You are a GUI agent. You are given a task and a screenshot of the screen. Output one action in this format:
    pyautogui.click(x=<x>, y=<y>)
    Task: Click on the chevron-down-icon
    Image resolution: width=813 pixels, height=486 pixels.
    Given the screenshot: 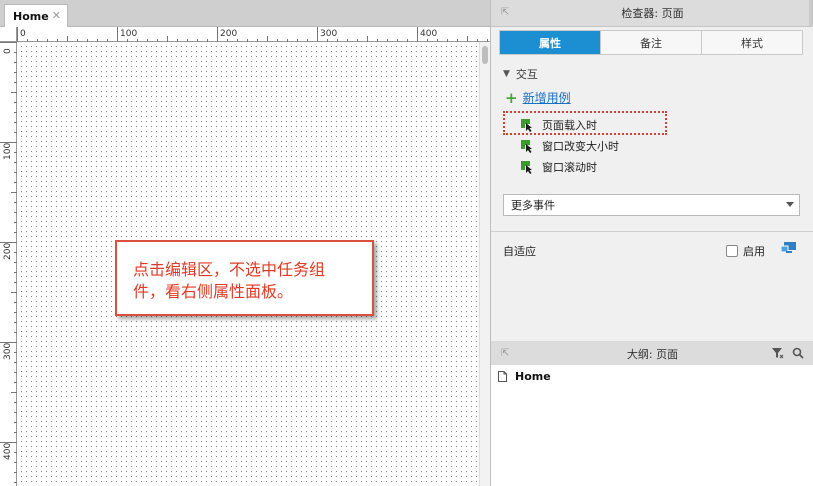 What is the action you would take?
    pyautogui.click(x=790, y=204)
    